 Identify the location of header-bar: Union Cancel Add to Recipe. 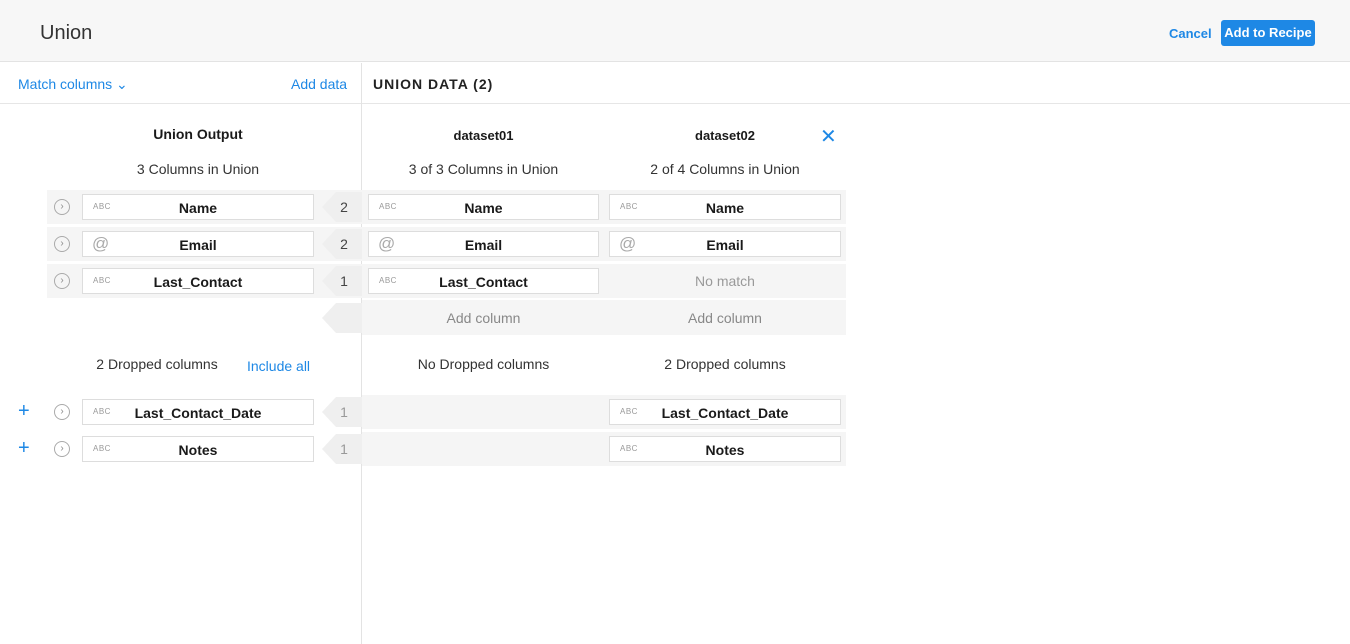
(675, 31).